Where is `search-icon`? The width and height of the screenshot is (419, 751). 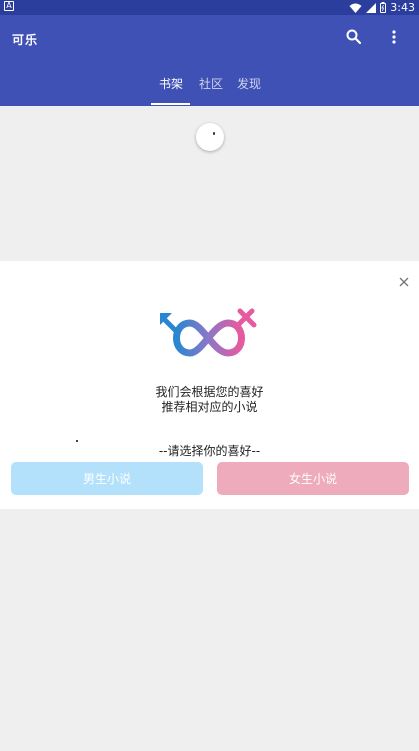
search-icon is located at coordinates (354, 37).